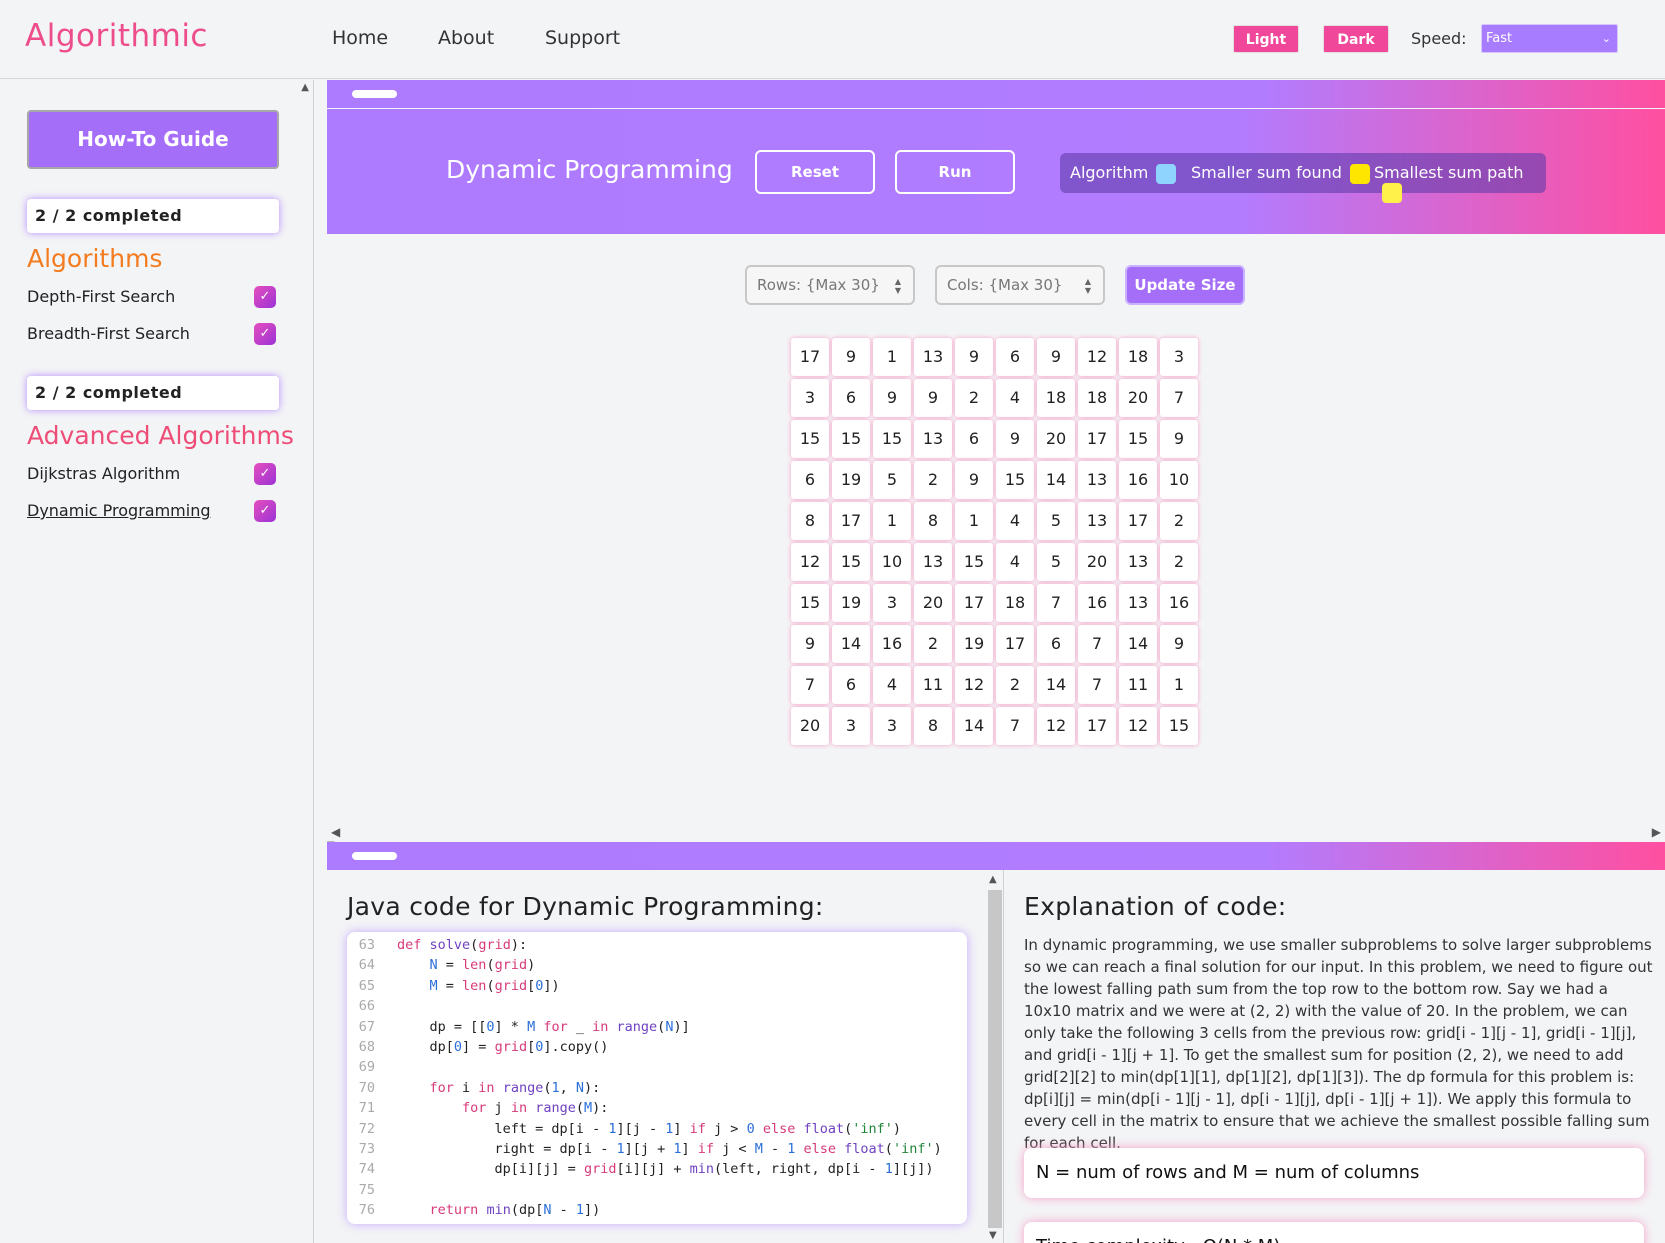  I want to click on nav-link-about: About, so click(466, 38).